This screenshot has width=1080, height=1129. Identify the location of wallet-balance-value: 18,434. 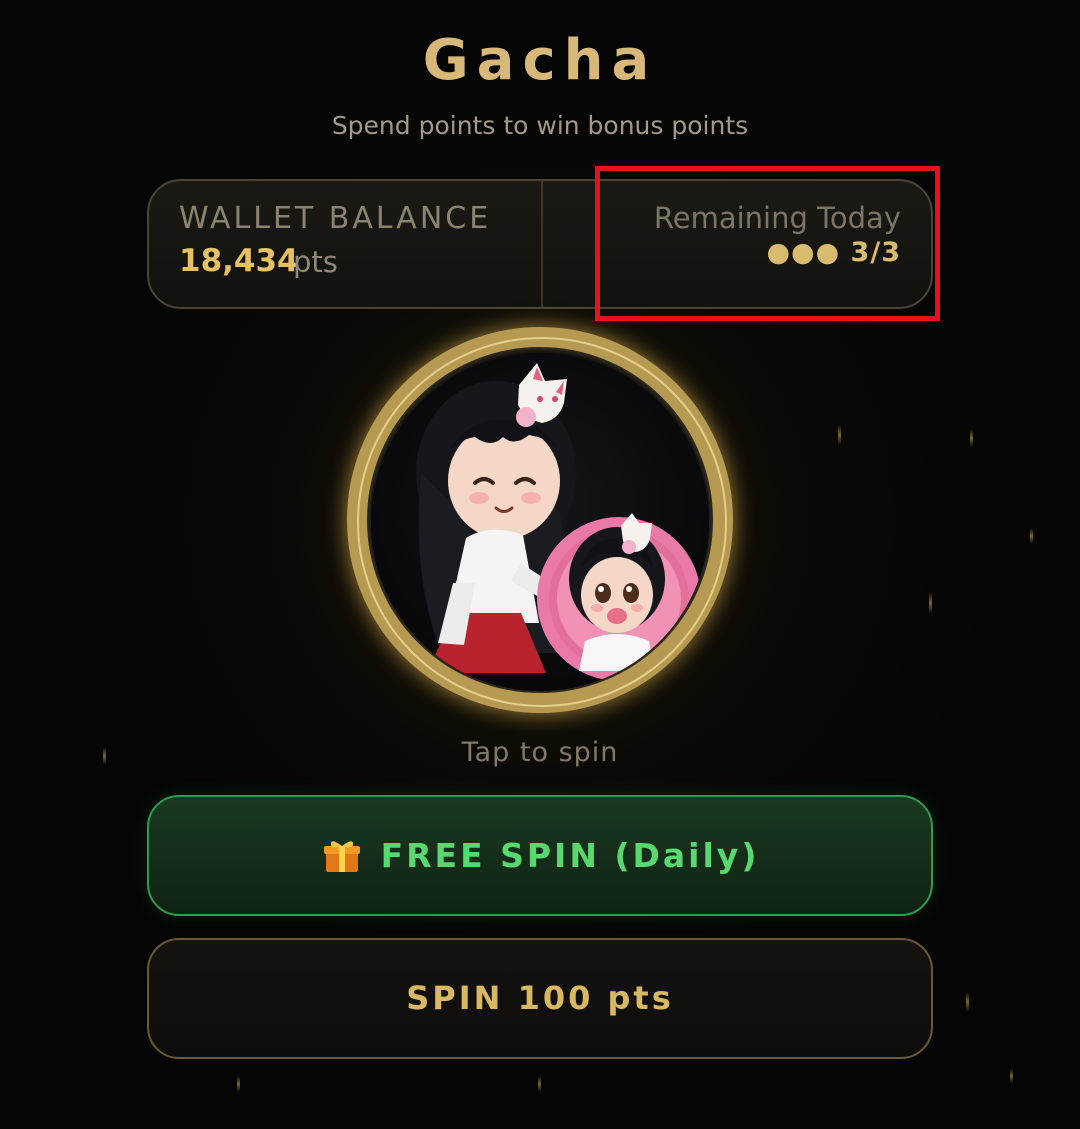
(239, 261).